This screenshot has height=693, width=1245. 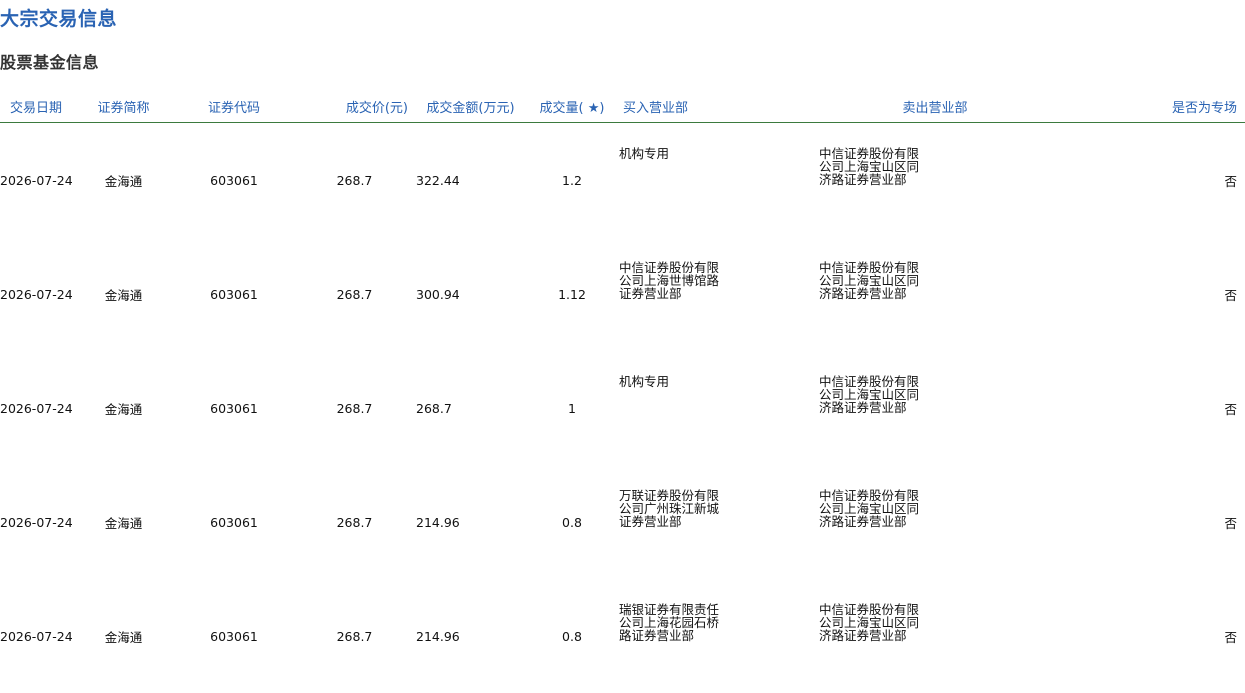 What do you see at coordinates (669, 622) in the screenshot?
I see `buyer-org-text: 瑞银证券有限责任公司上海花园石桥路证券营业部` at bounding box center [669, 622].